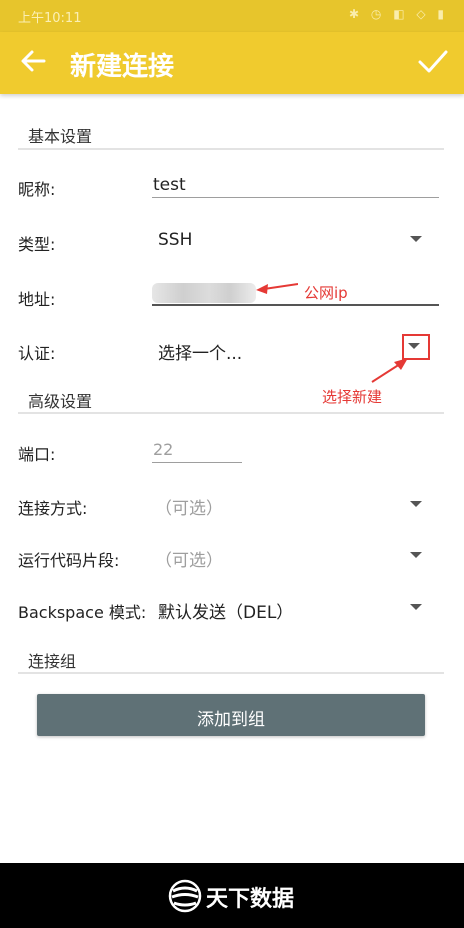 The width and height of the screenshot is (464, 928). I want to click on address-label: 地址:, so click(37, 299).